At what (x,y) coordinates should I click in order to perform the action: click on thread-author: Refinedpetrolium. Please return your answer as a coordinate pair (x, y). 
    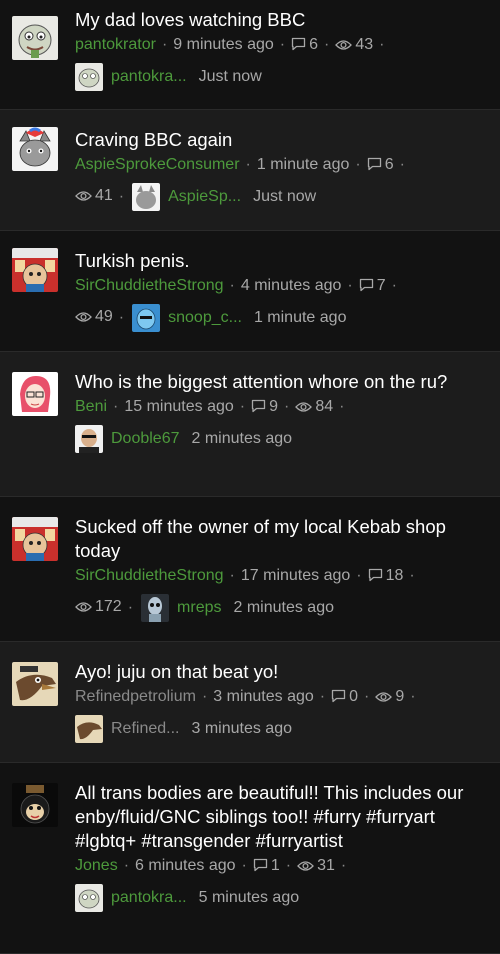
    Looking at the image, I should click on (135, 696).